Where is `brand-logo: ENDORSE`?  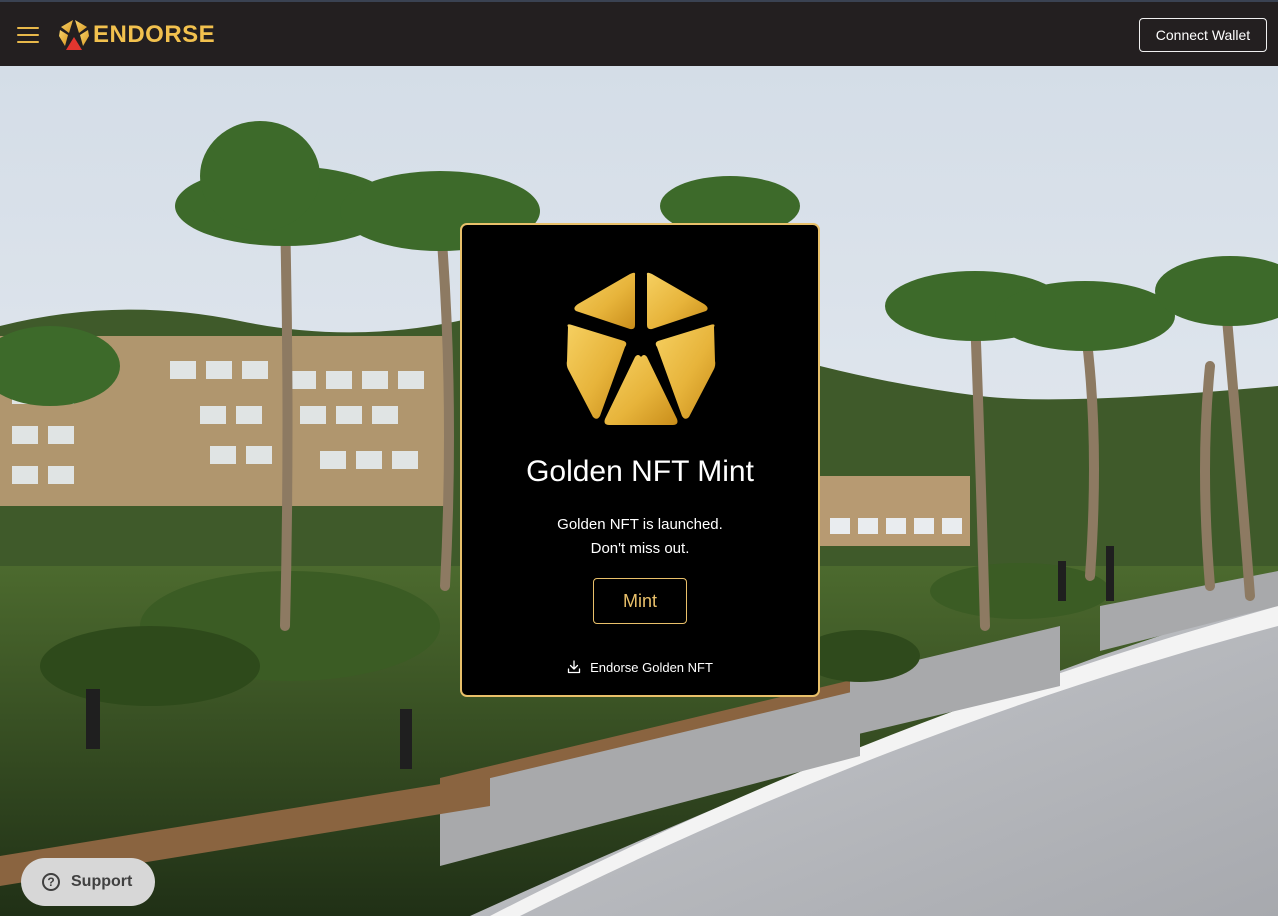 brand-logo: ENDORSE is located at coordinates (136, 35).